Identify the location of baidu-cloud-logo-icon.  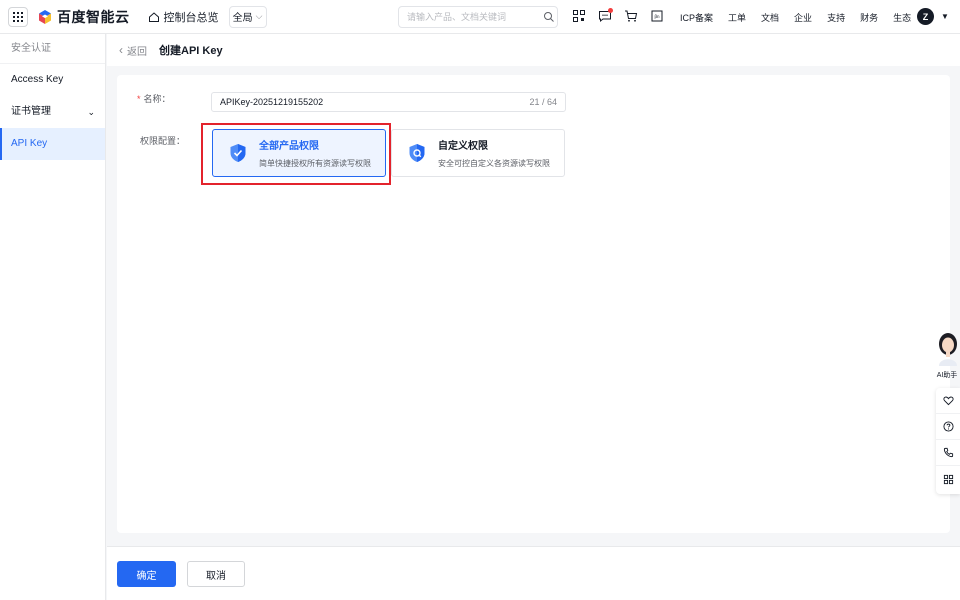
(45, 16).